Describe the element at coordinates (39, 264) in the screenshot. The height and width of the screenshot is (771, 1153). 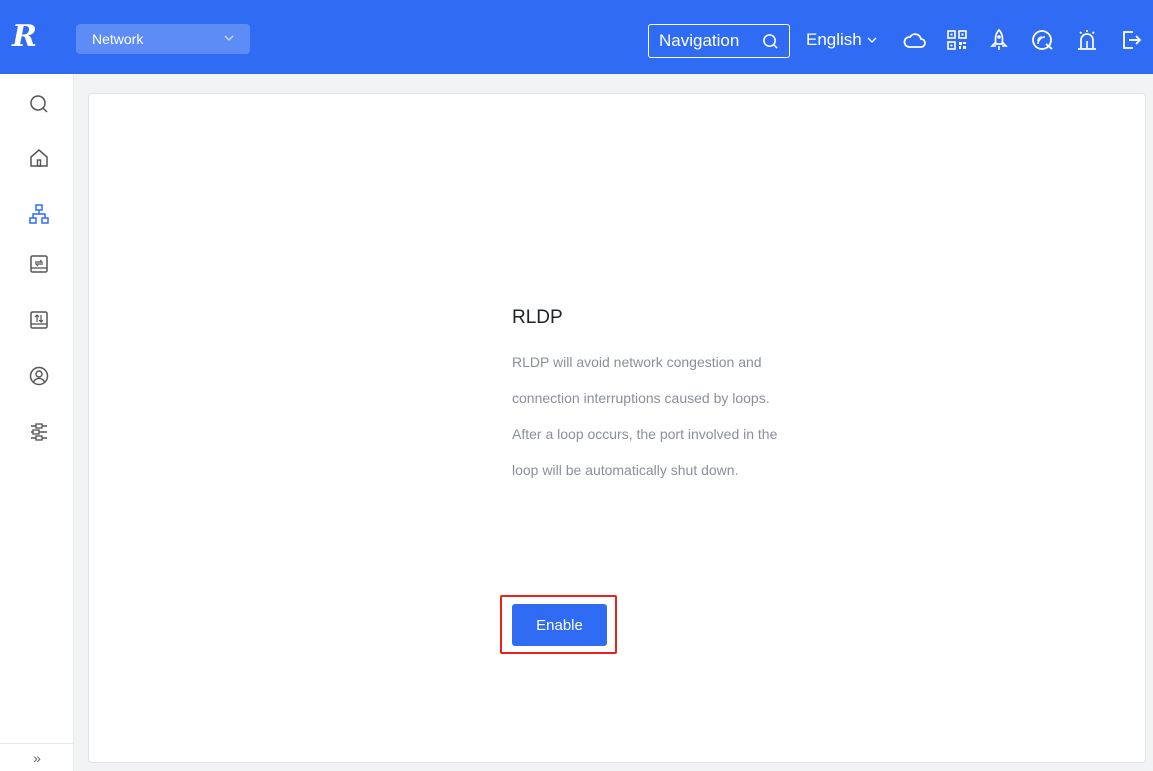
I see `switch-icon` at that location.